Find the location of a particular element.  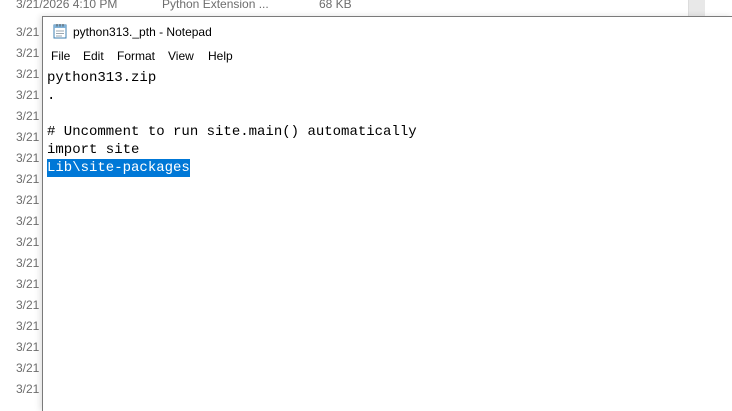

editor-line-6-selected: Lib\site-packages is located at coordinates (118, 168).